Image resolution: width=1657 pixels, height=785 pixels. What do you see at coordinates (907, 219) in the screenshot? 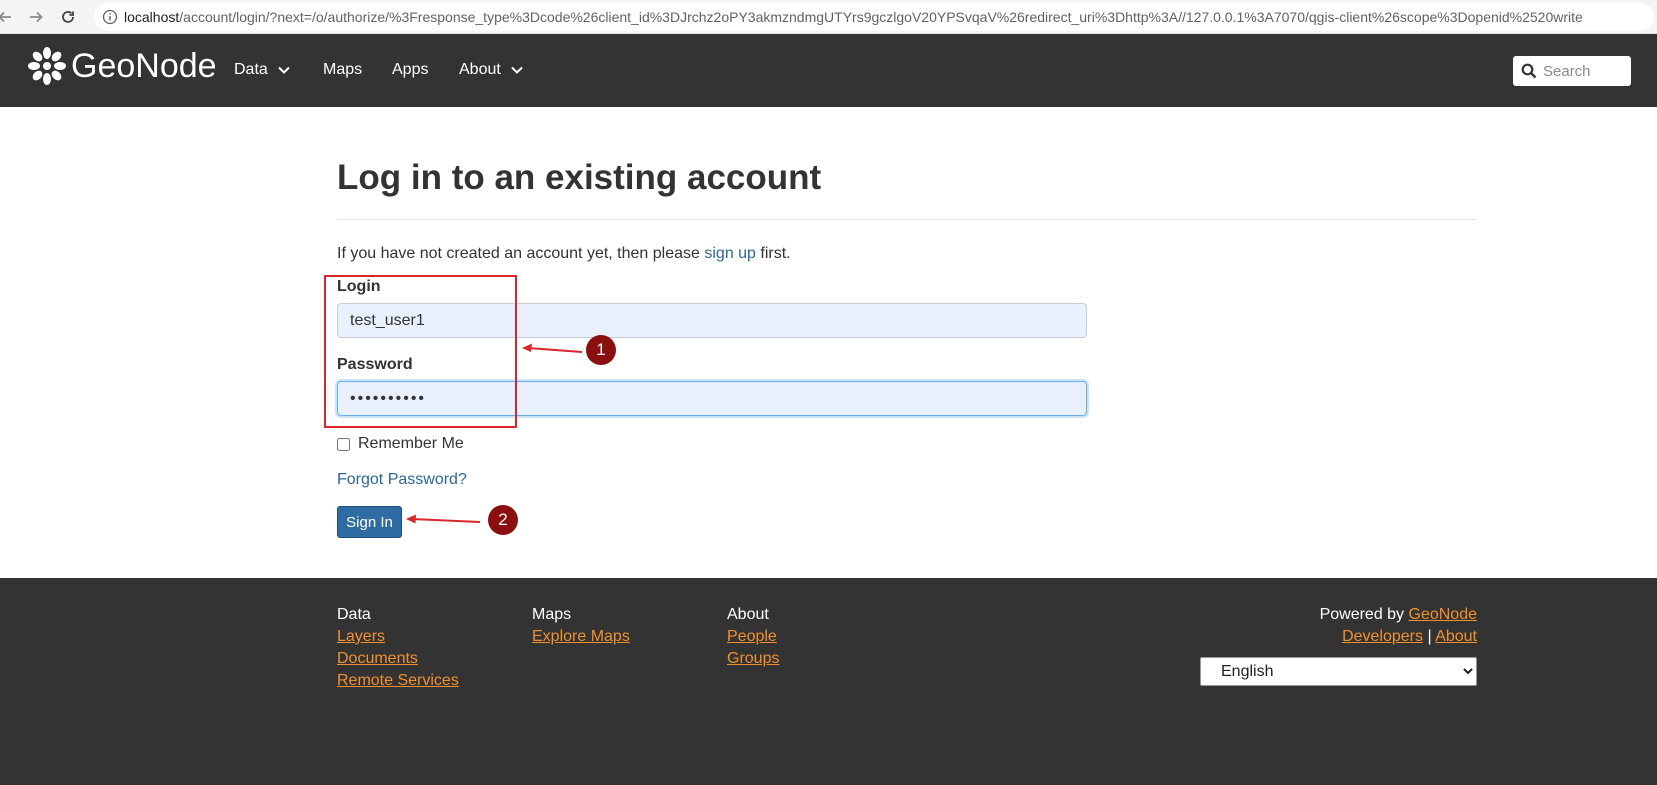
I see `title-divider` at bounding box center [907, 219].